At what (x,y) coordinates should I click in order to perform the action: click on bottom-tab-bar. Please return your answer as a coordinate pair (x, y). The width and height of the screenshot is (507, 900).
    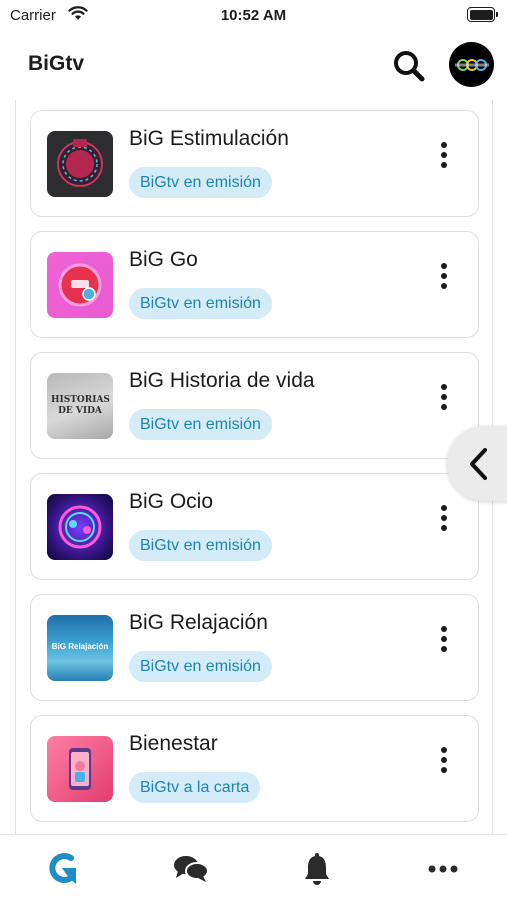
    Looking at the image, I should click on (253, 867).